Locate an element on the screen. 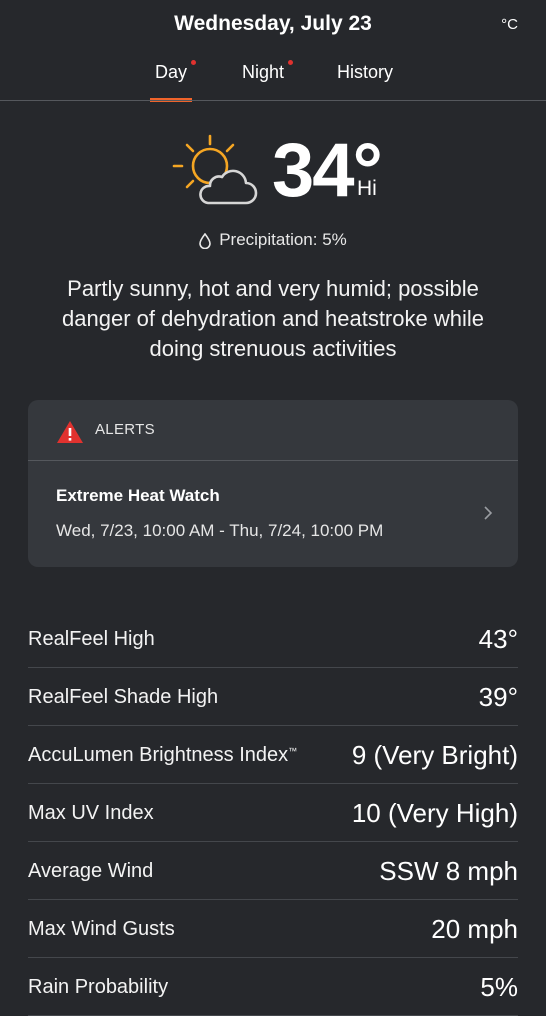 This screenshot has width=546, height=1016. detail-row-max-wind-gusts: Max Wind Gusts 20 mph is located at coordinates (273, 929).